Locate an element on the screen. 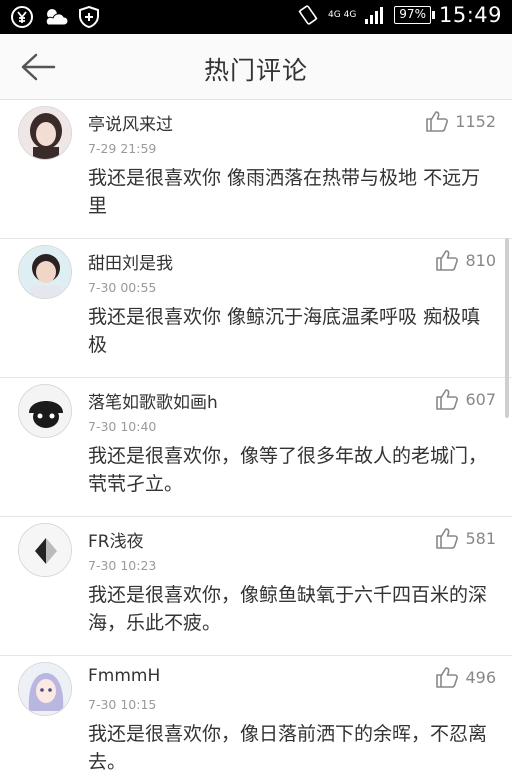 The width and height of the screenshot is (512, 780). shield-icon is located at coordinates (89, 17).